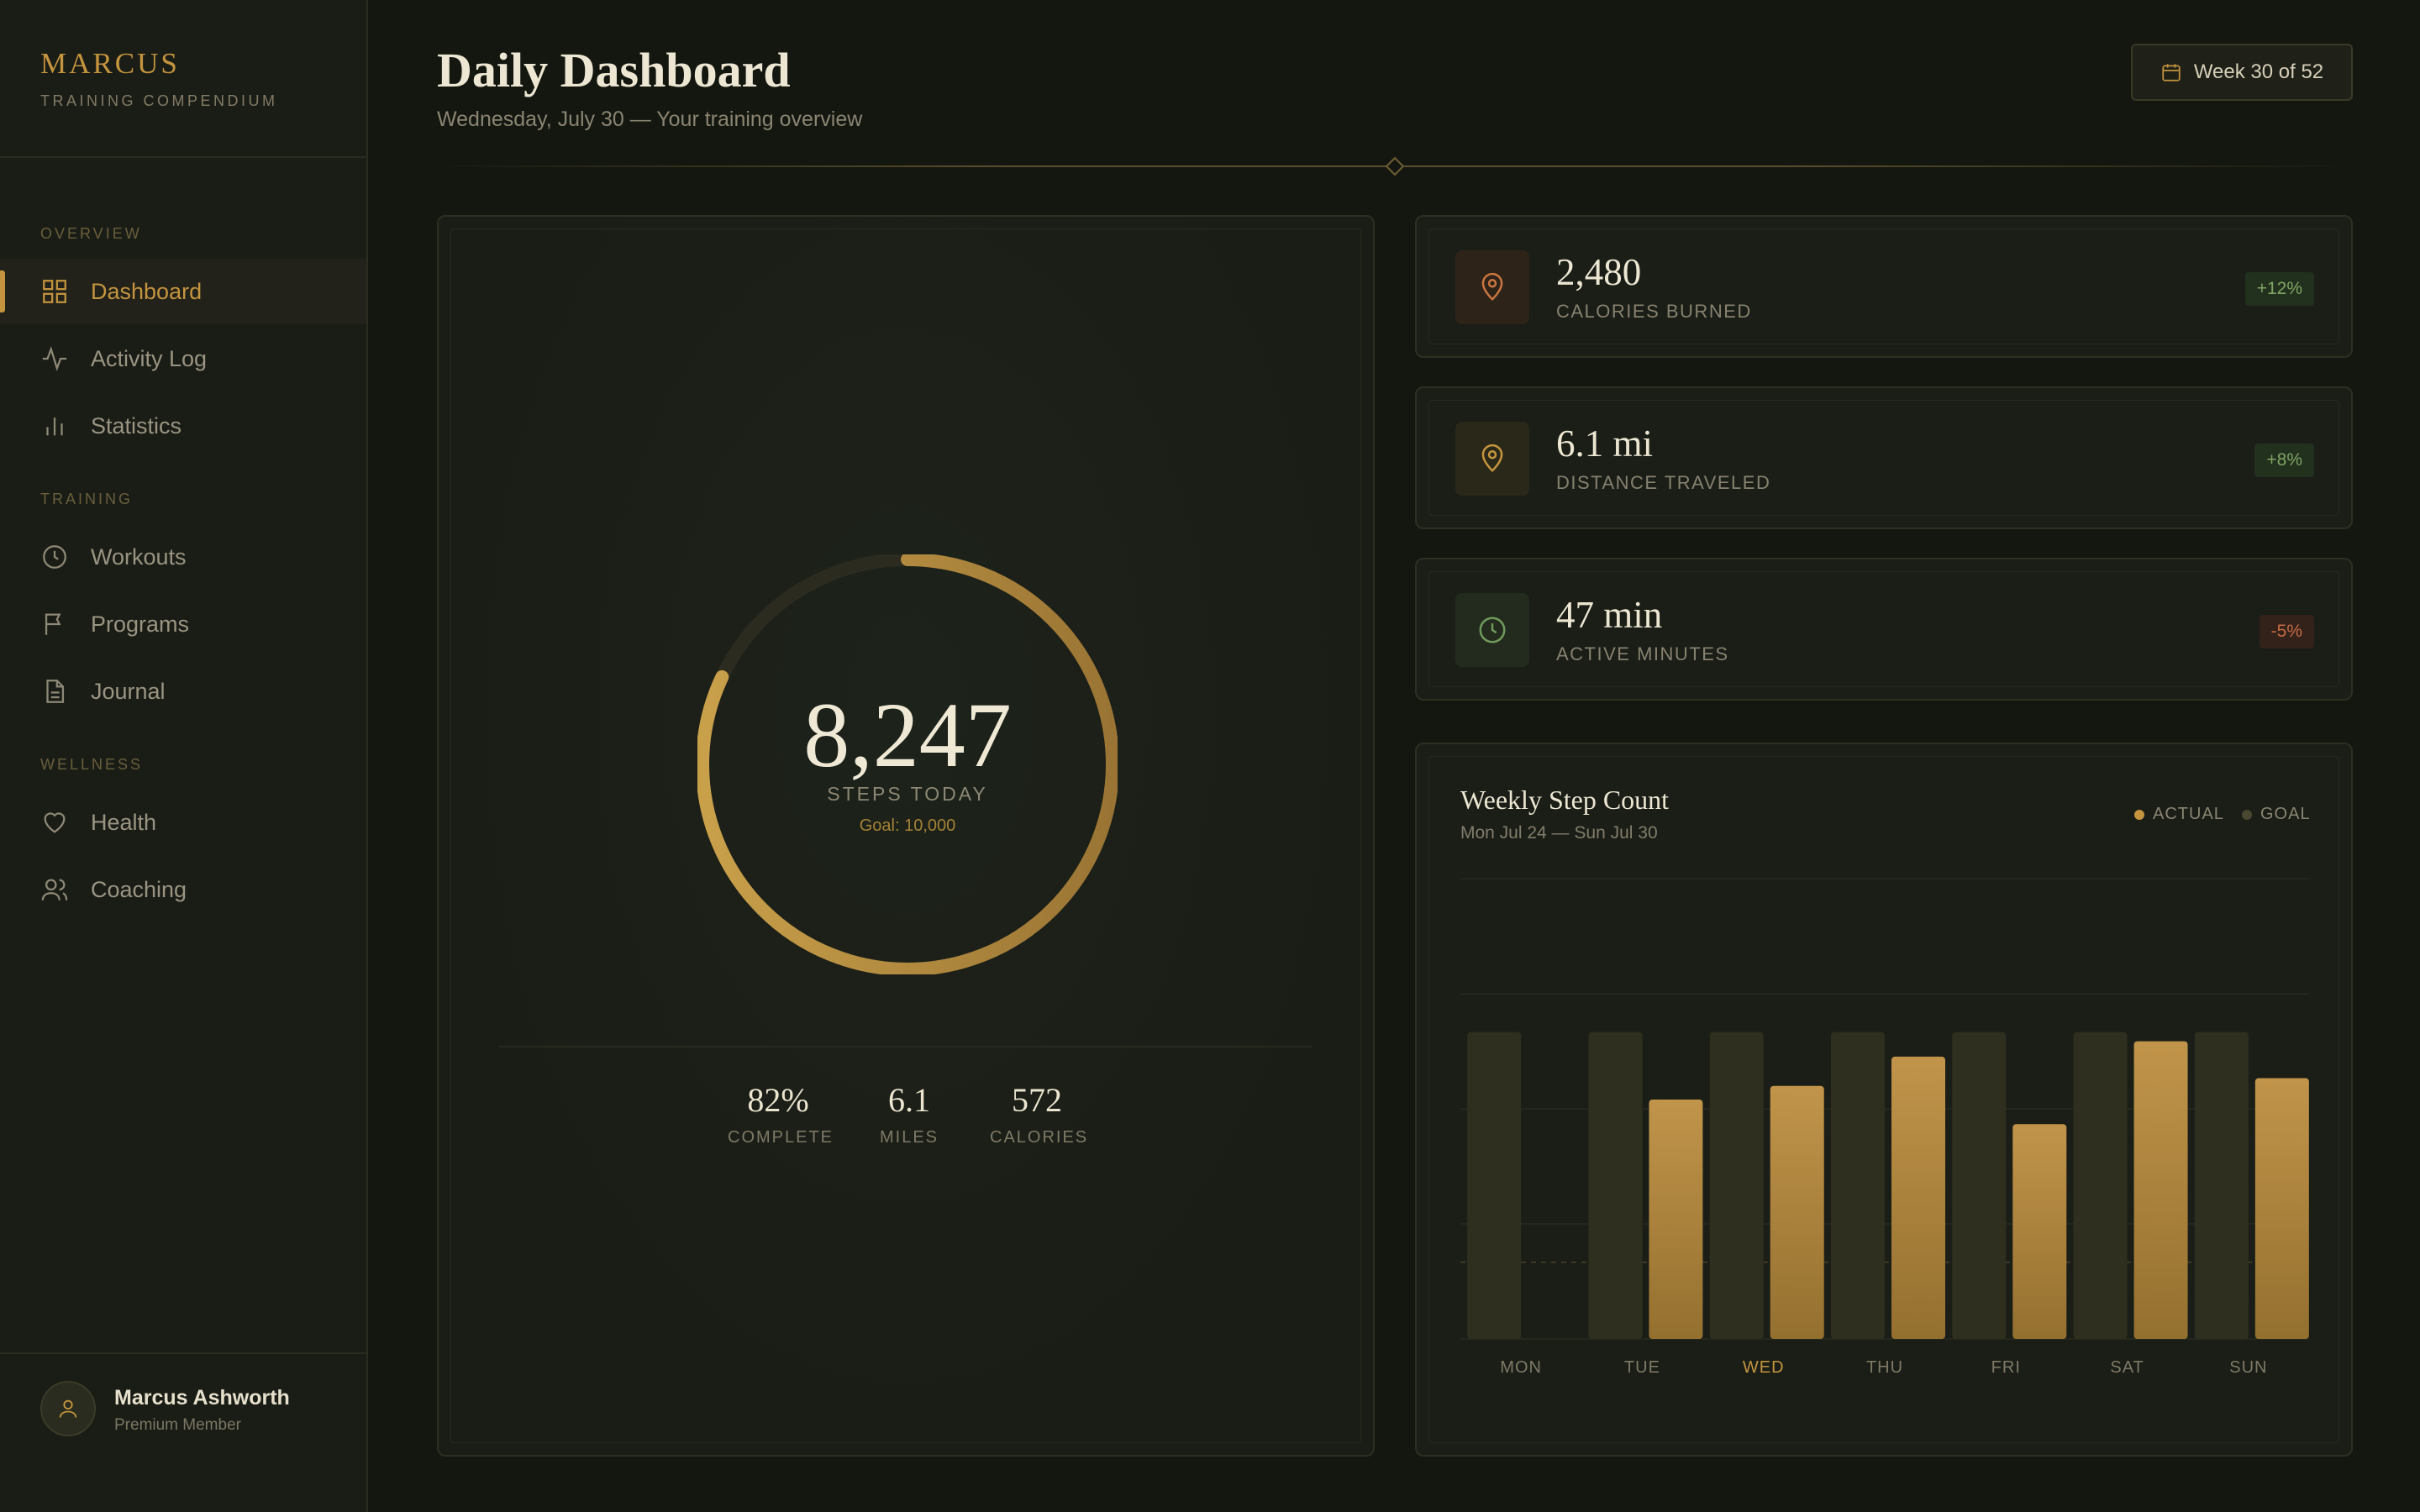 The image size is (2420, 1512). Describe the element at coordinates (183, 691) in the screenshot. I see `sidebar-item-journal: Journal` at that location.